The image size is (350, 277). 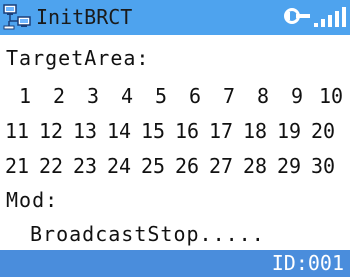 I want to click on area-number: 4, so click(x=127, y=96).